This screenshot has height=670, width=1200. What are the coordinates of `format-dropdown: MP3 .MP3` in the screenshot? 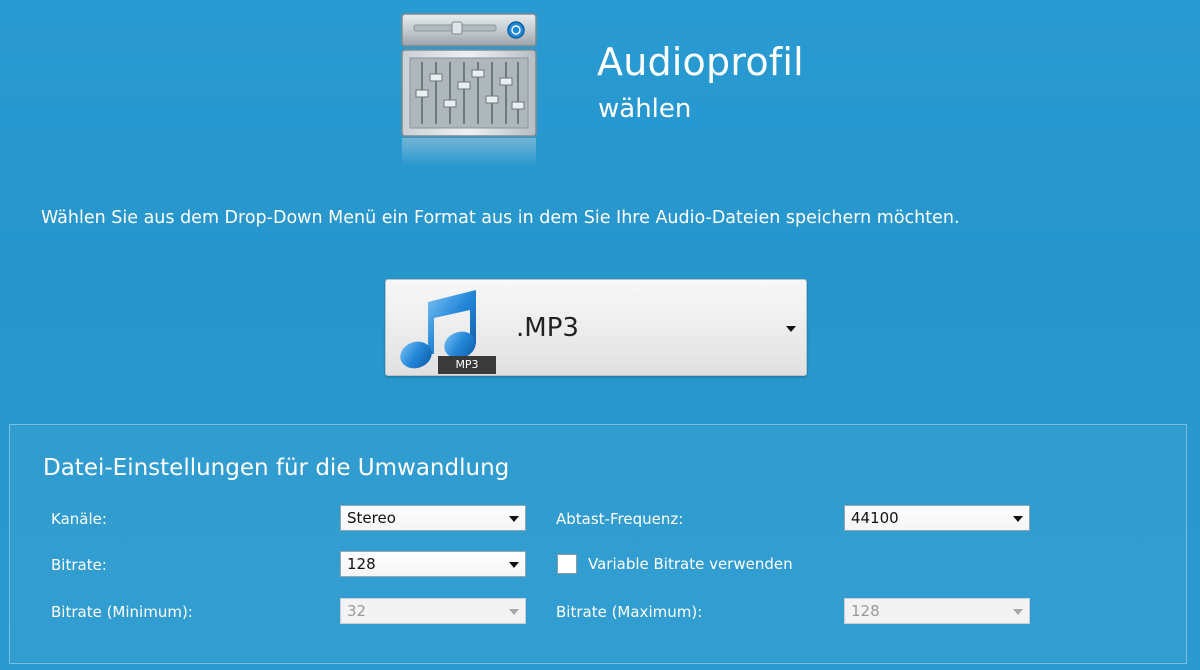 It's located at (596, 327).